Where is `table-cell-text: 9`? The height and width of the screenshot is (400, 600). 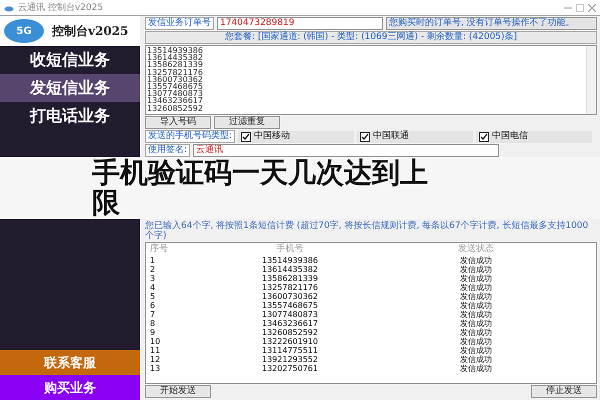
table-cell-text: 9 is located at coordinates (153, 332).